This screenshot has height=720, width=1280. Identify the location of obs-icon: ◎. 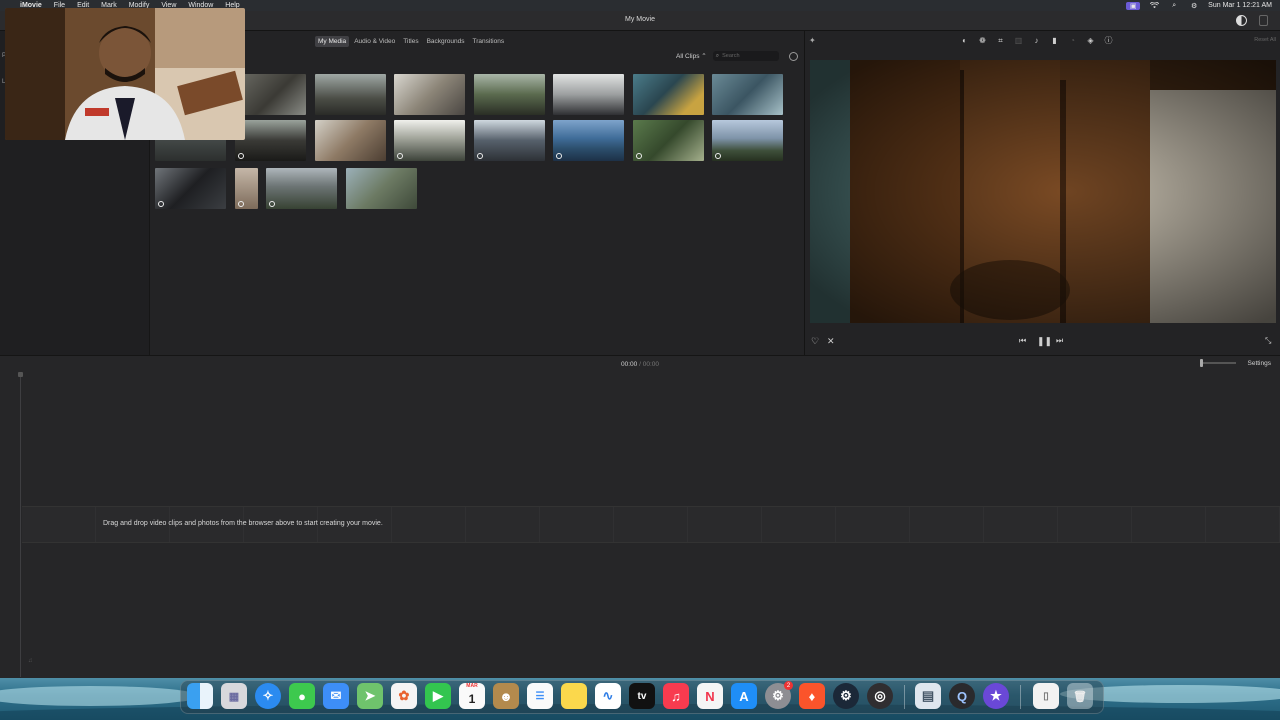
(880, 696).